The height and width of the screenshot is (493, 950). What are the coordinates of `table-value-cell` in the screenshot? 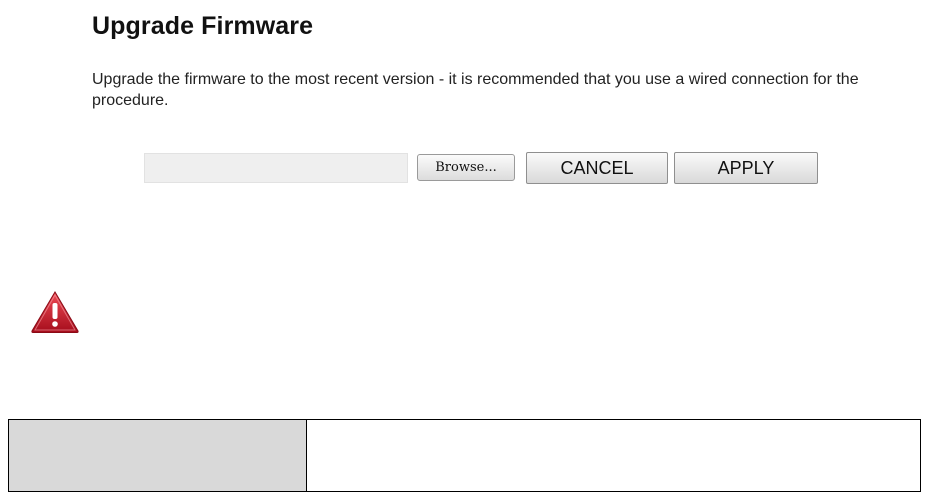 It's located at (613, 455).